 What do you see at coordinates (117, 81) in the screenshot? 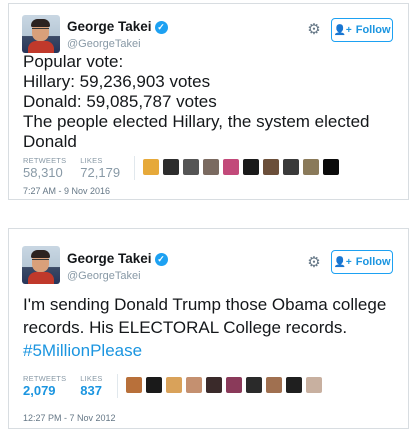
I see `tweet-line: Hillary: 59,236,903 votes` at bounding box center [117, 81].